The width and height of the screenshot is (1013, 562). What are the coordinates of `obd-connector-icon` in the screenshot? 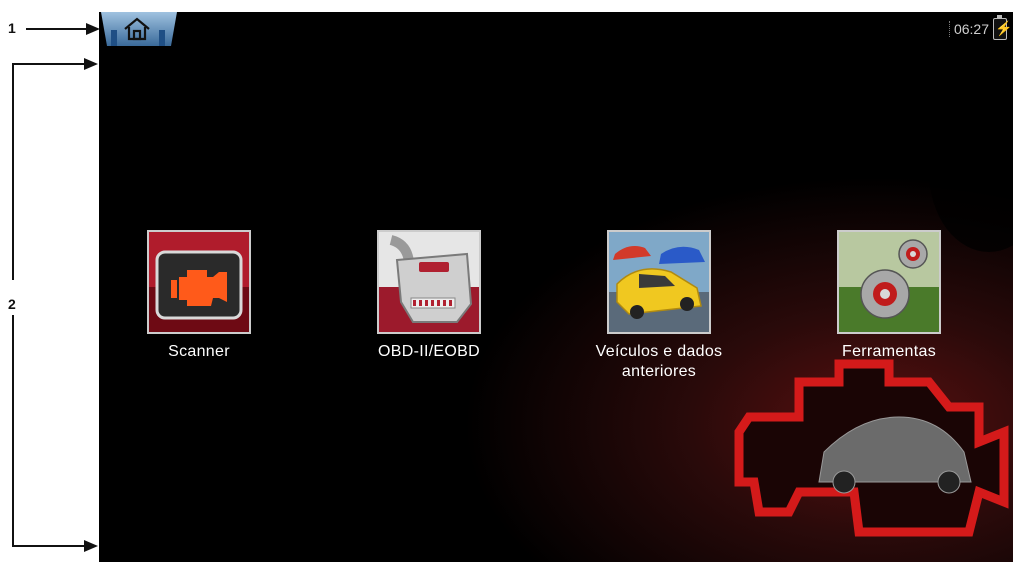 It's located at (429, 282).